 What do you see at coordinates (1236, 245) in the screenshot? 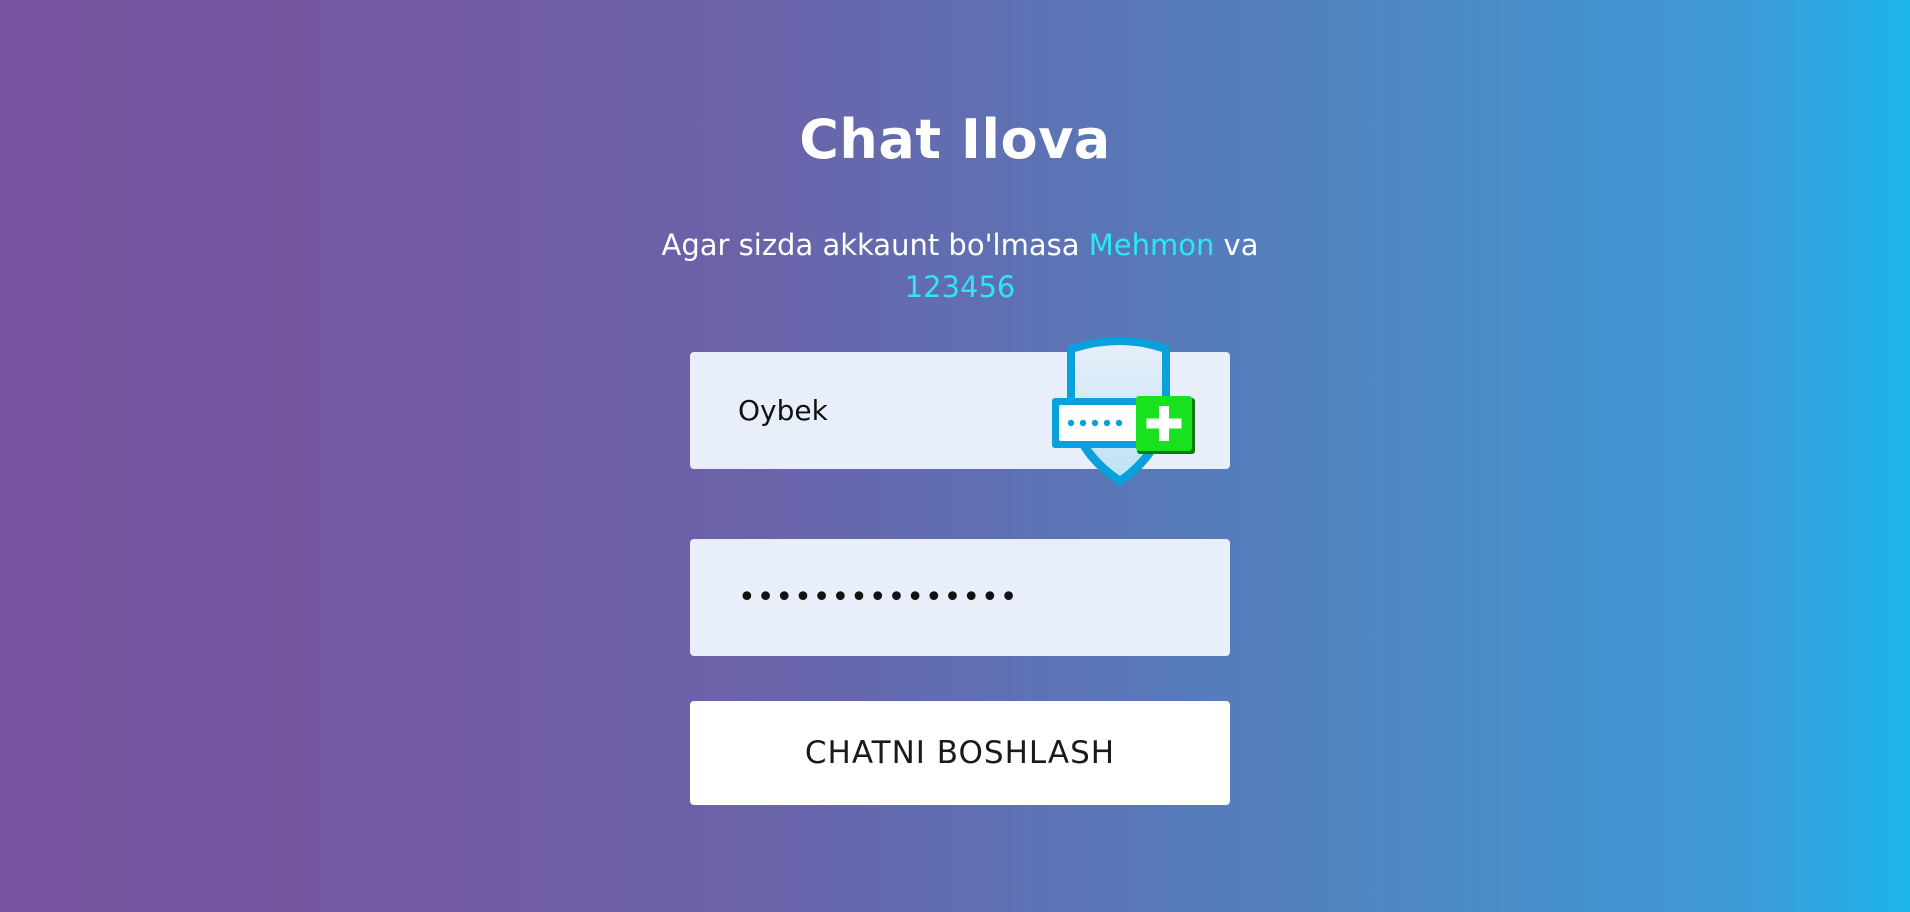
I see `hint-text-middle: va` at bounding box center [1236, 245].